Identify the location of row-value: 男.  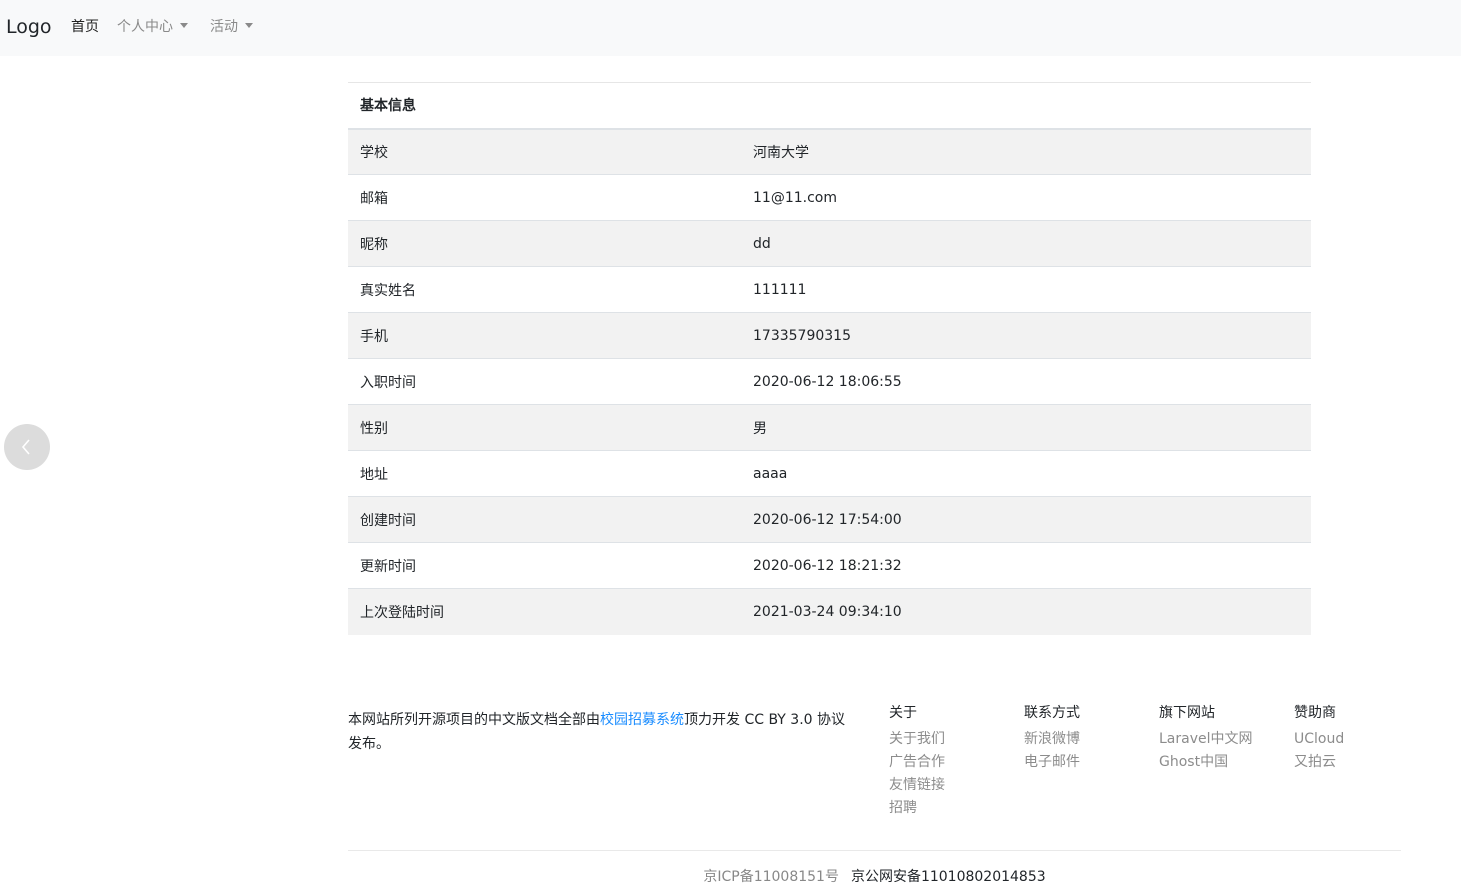
(1026, 427).